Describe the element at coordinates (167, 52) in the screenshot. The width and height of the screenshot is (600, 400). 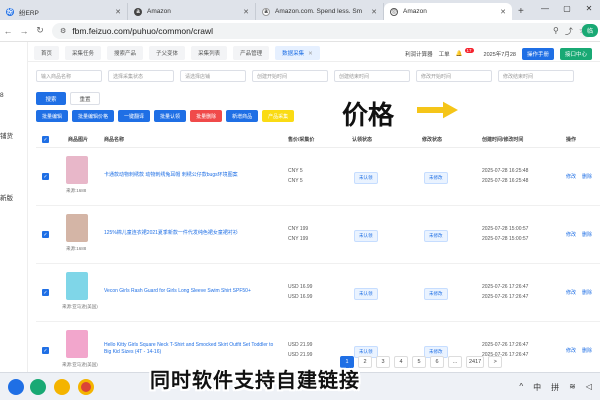
I see `nav-tab-variants: 子父变体` at that location.